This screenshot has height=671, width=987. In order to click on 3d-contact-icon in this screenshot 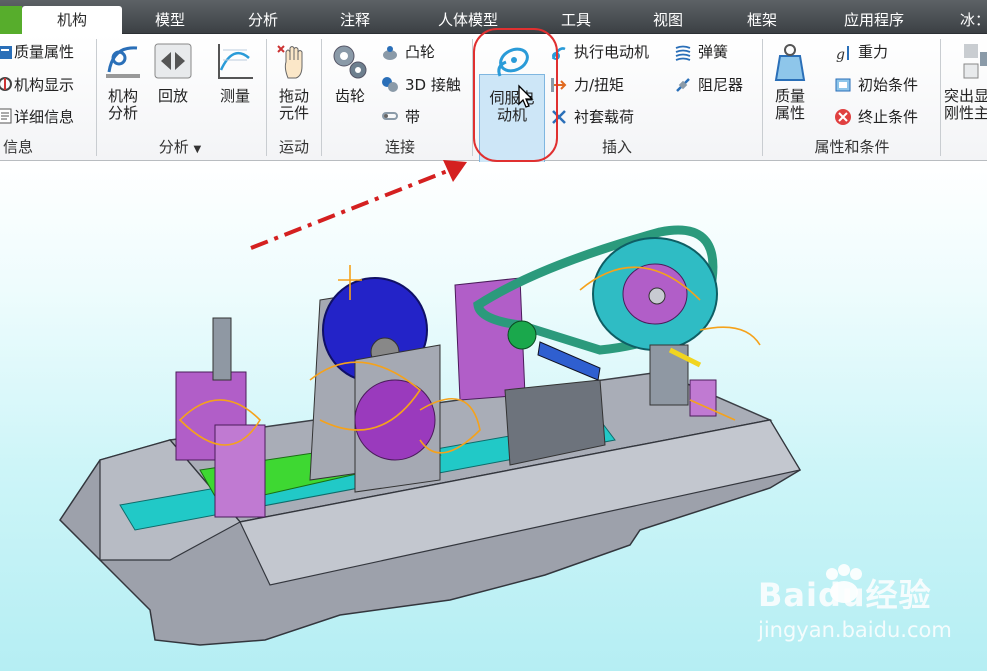, I will do `click(390, 84)`.